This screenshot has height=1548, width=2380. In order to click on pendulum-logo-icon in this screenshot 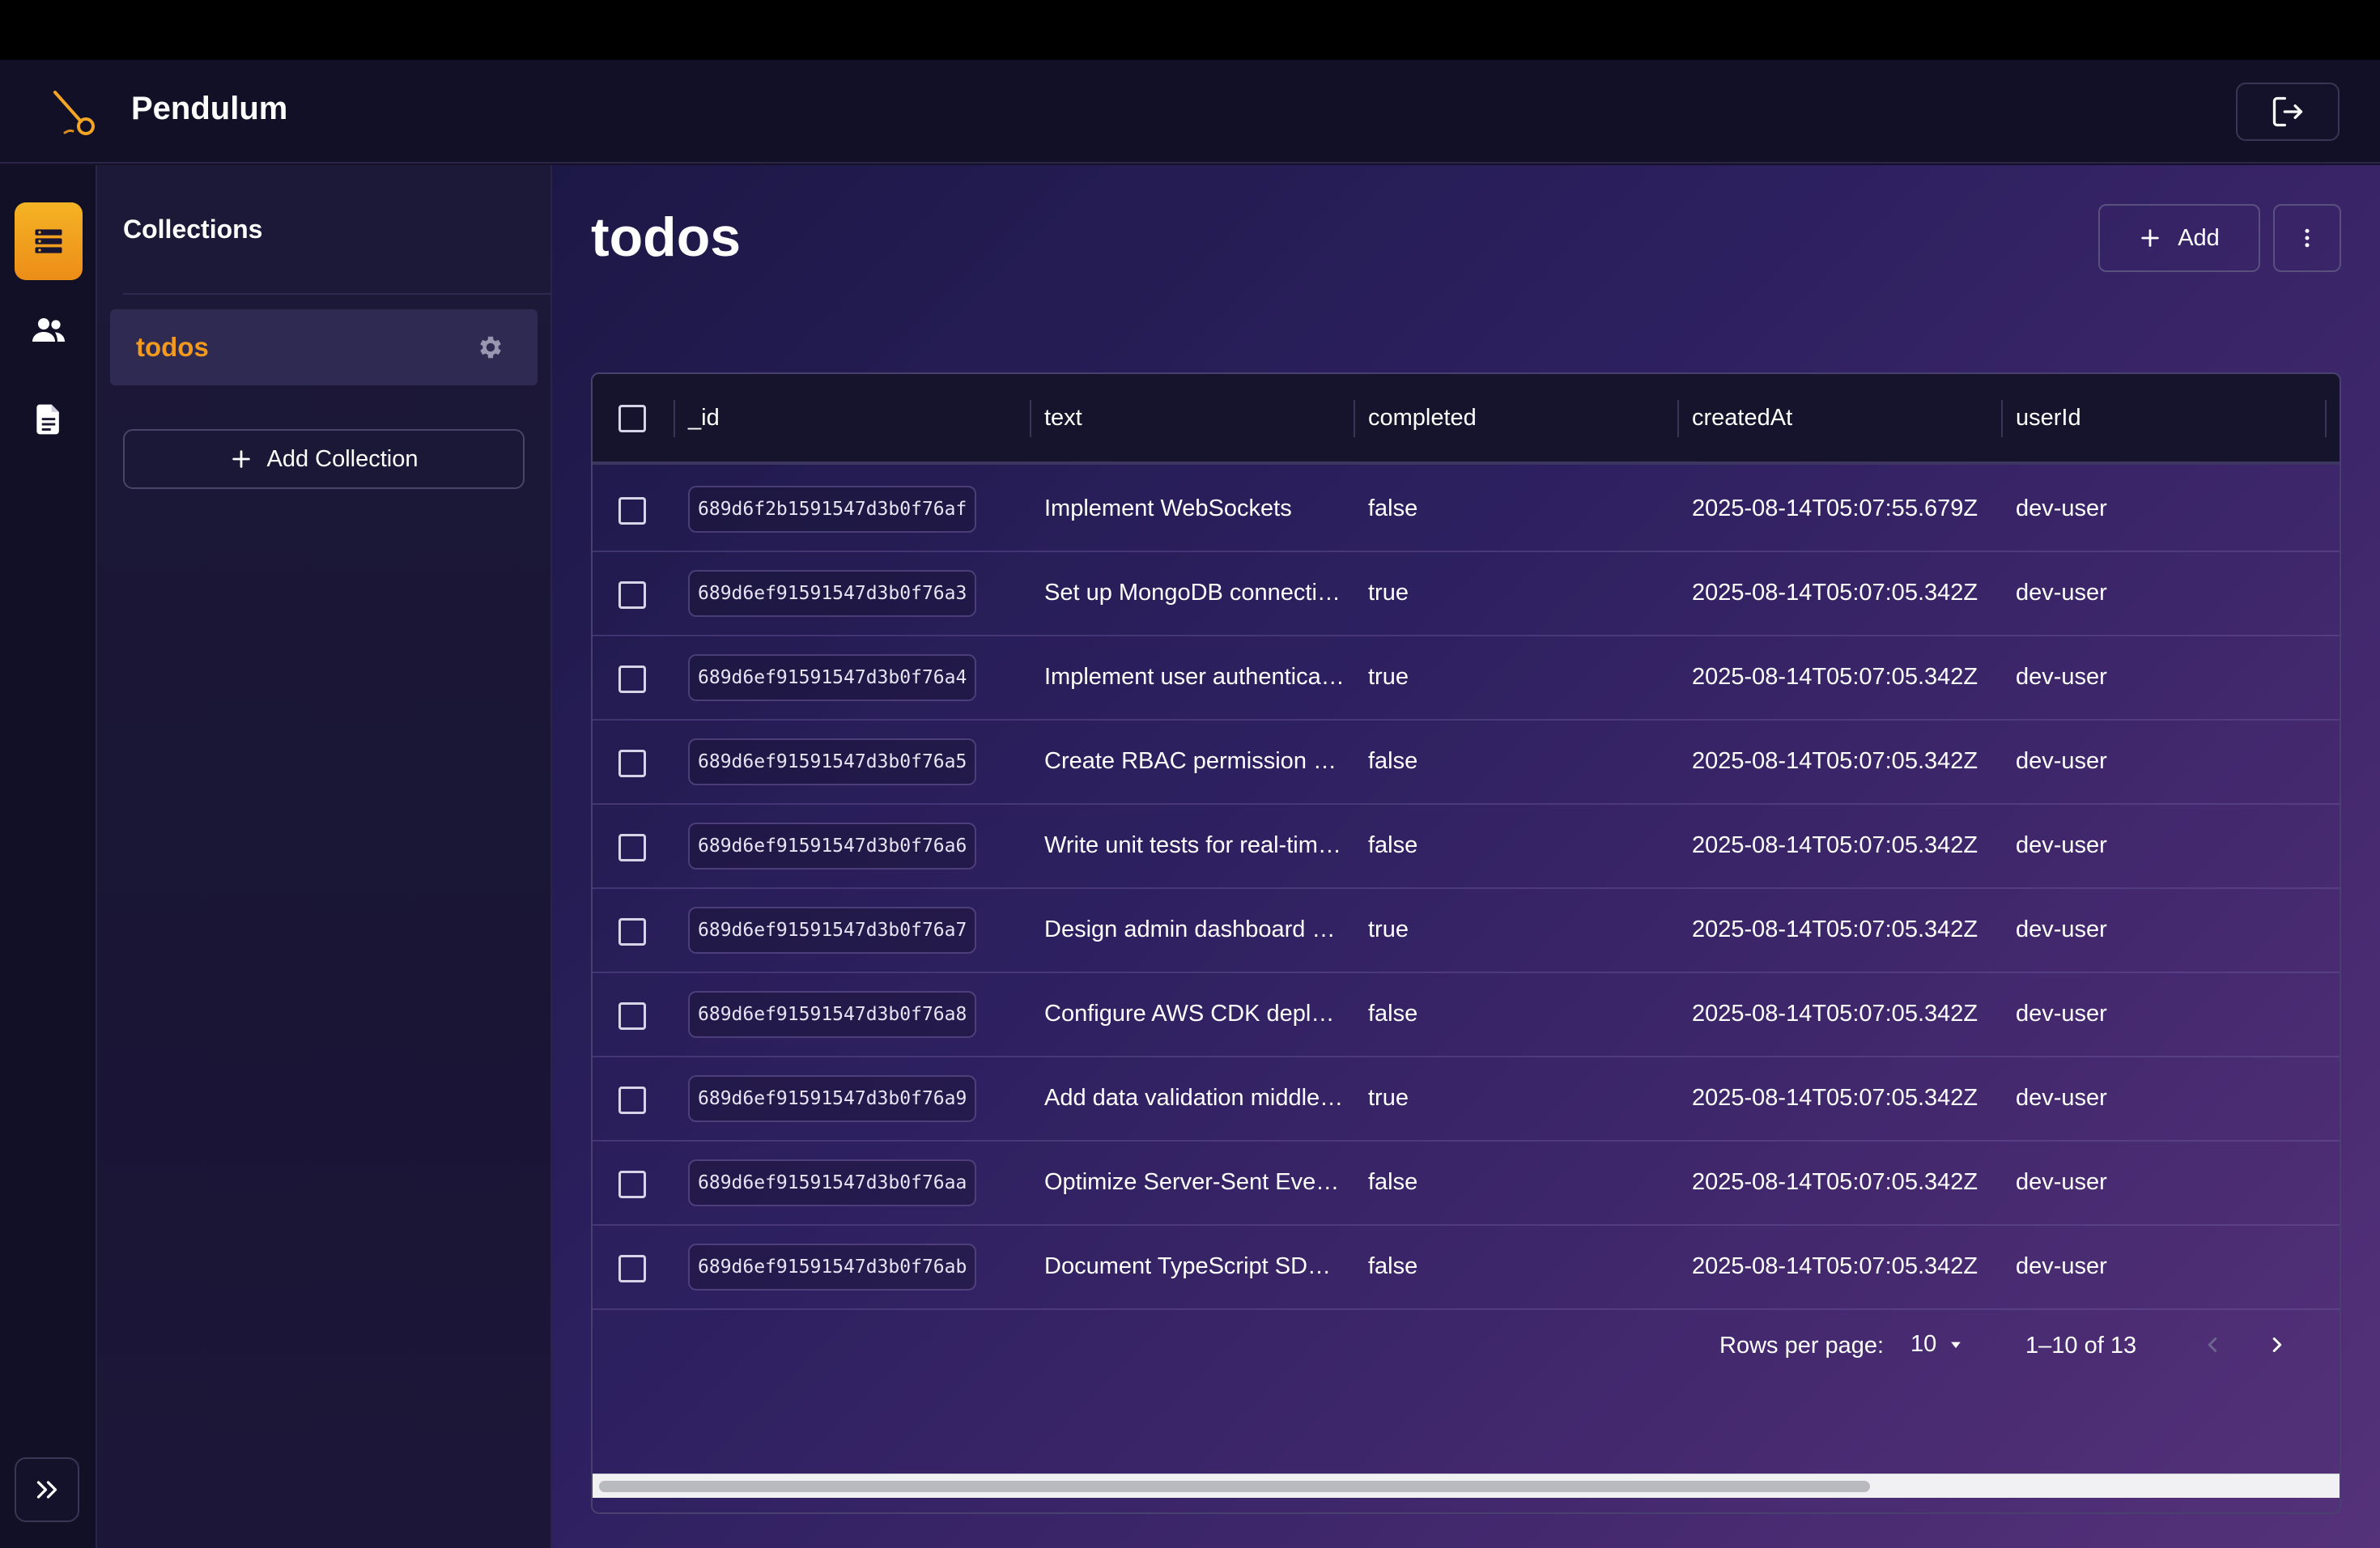, I will do `click(74, 113)`.